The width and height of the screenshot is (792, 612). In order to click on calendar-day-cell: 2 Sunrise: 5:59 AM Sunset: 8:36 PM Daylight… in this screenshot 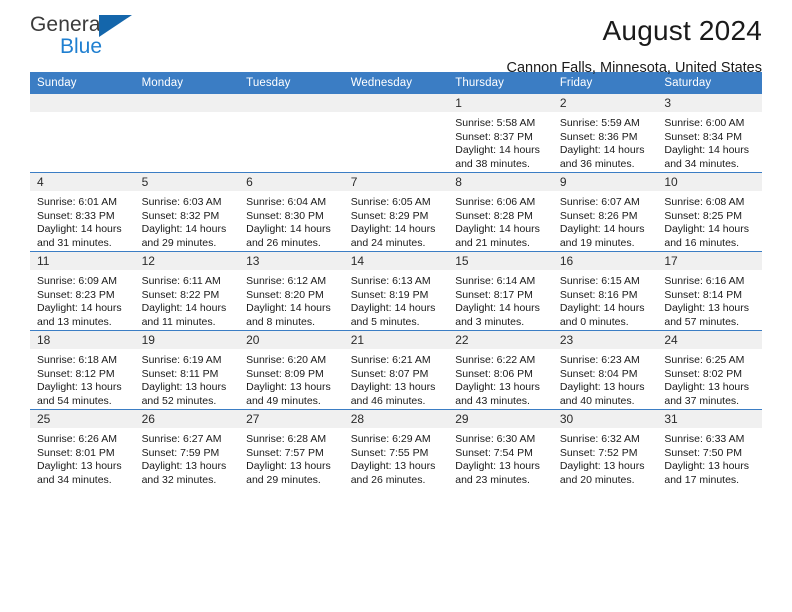, I will do `click(605, 133)`.